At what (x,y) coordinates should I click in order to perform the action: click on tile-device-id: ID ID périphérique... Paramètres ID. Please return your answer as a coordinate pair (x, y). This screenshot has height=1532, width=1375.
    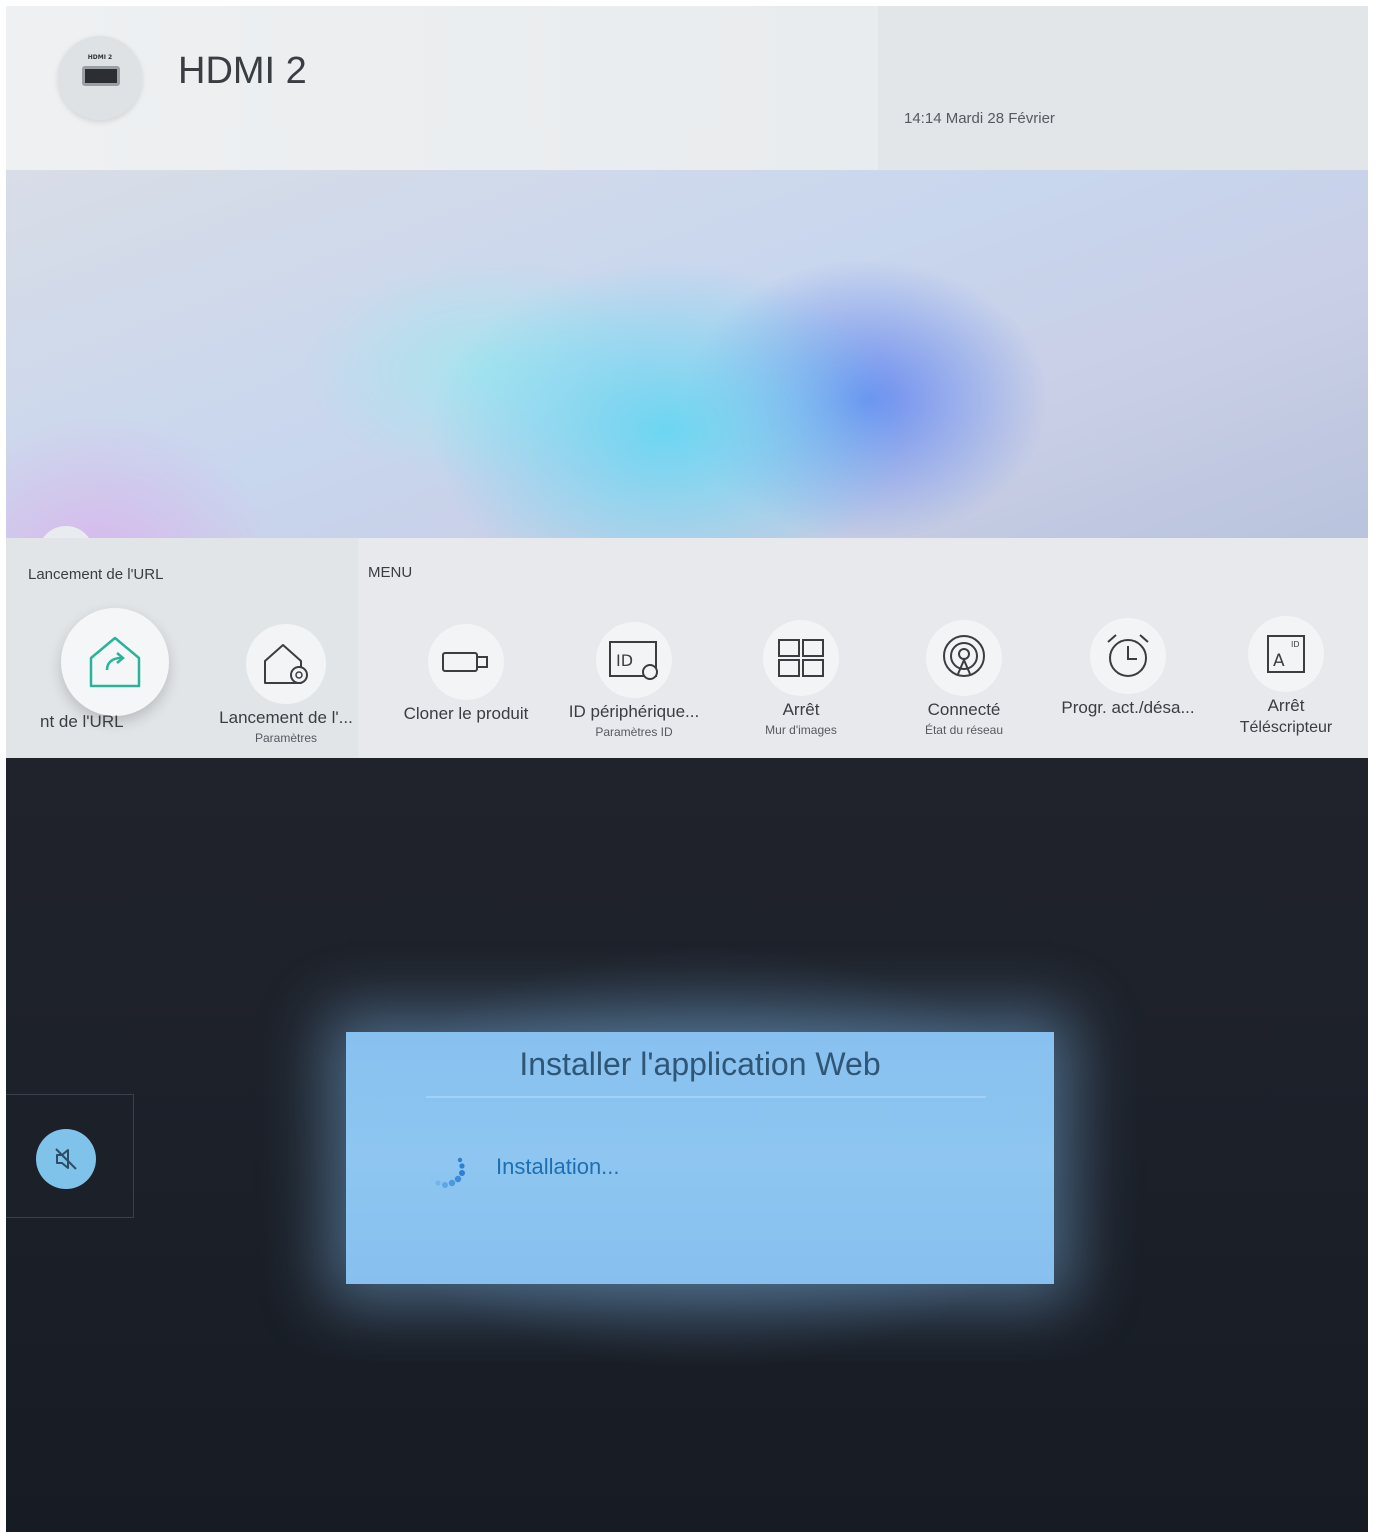
    Looking at the image, I should click on (634, 680).